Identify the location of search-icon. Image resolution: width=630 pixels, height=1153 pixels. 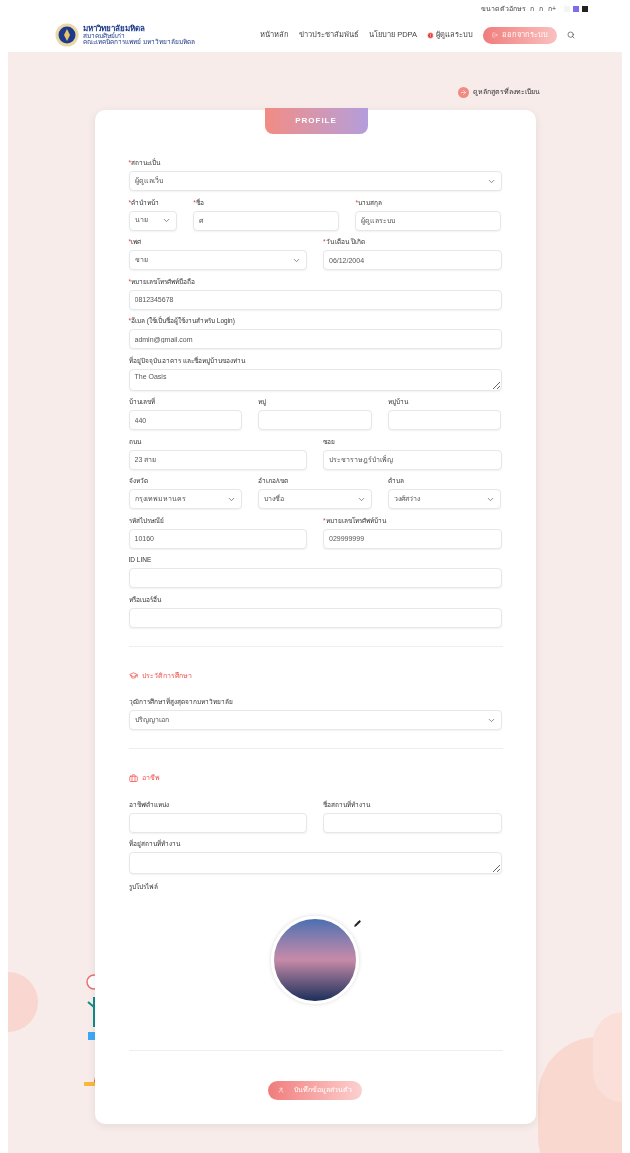
(571, 35).